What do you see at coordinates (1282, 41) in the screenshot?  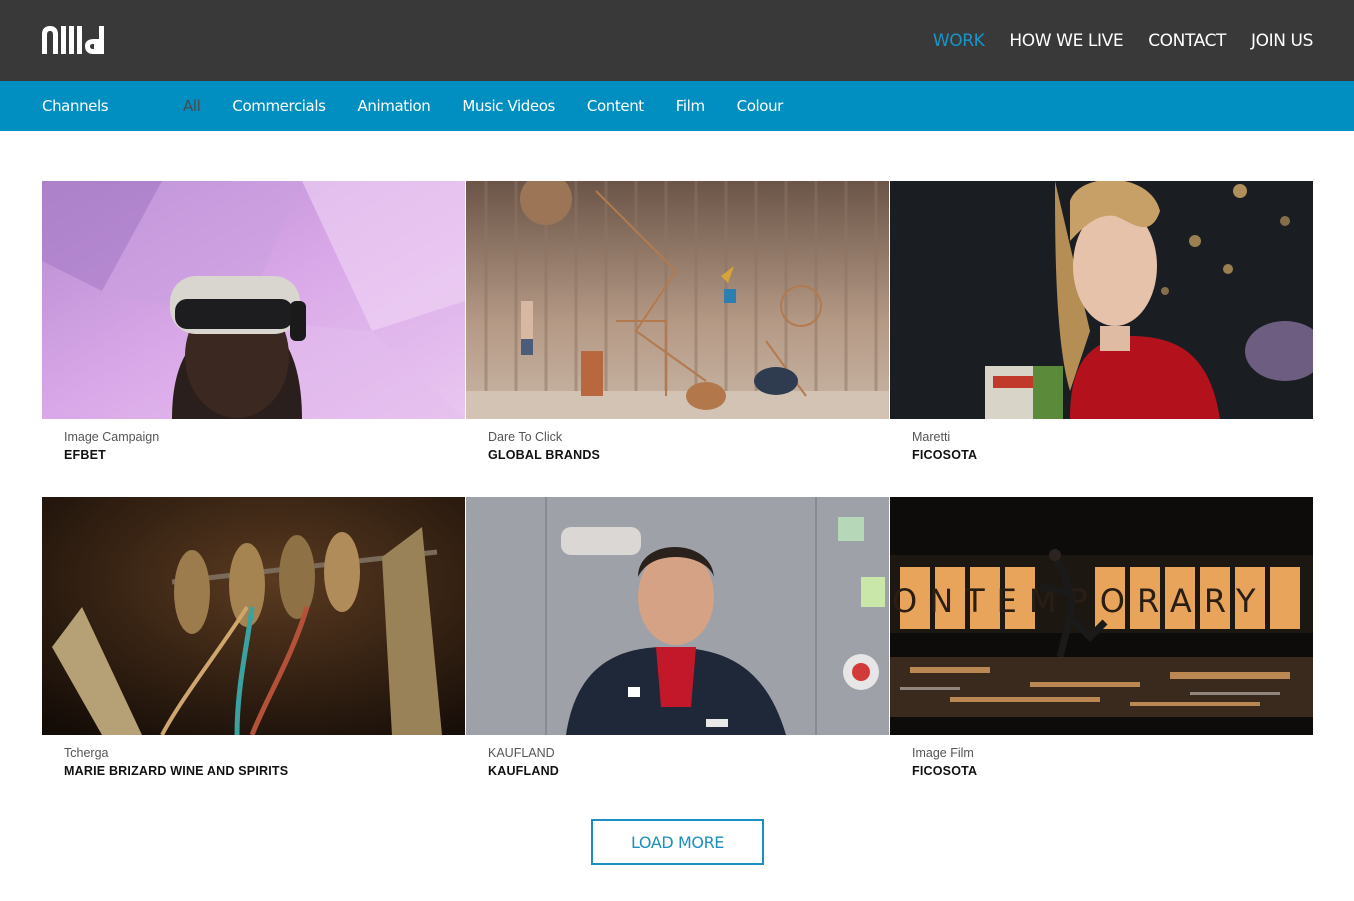 I see `nav-join-us: JOIN US` at bounding box center [1282, 41].